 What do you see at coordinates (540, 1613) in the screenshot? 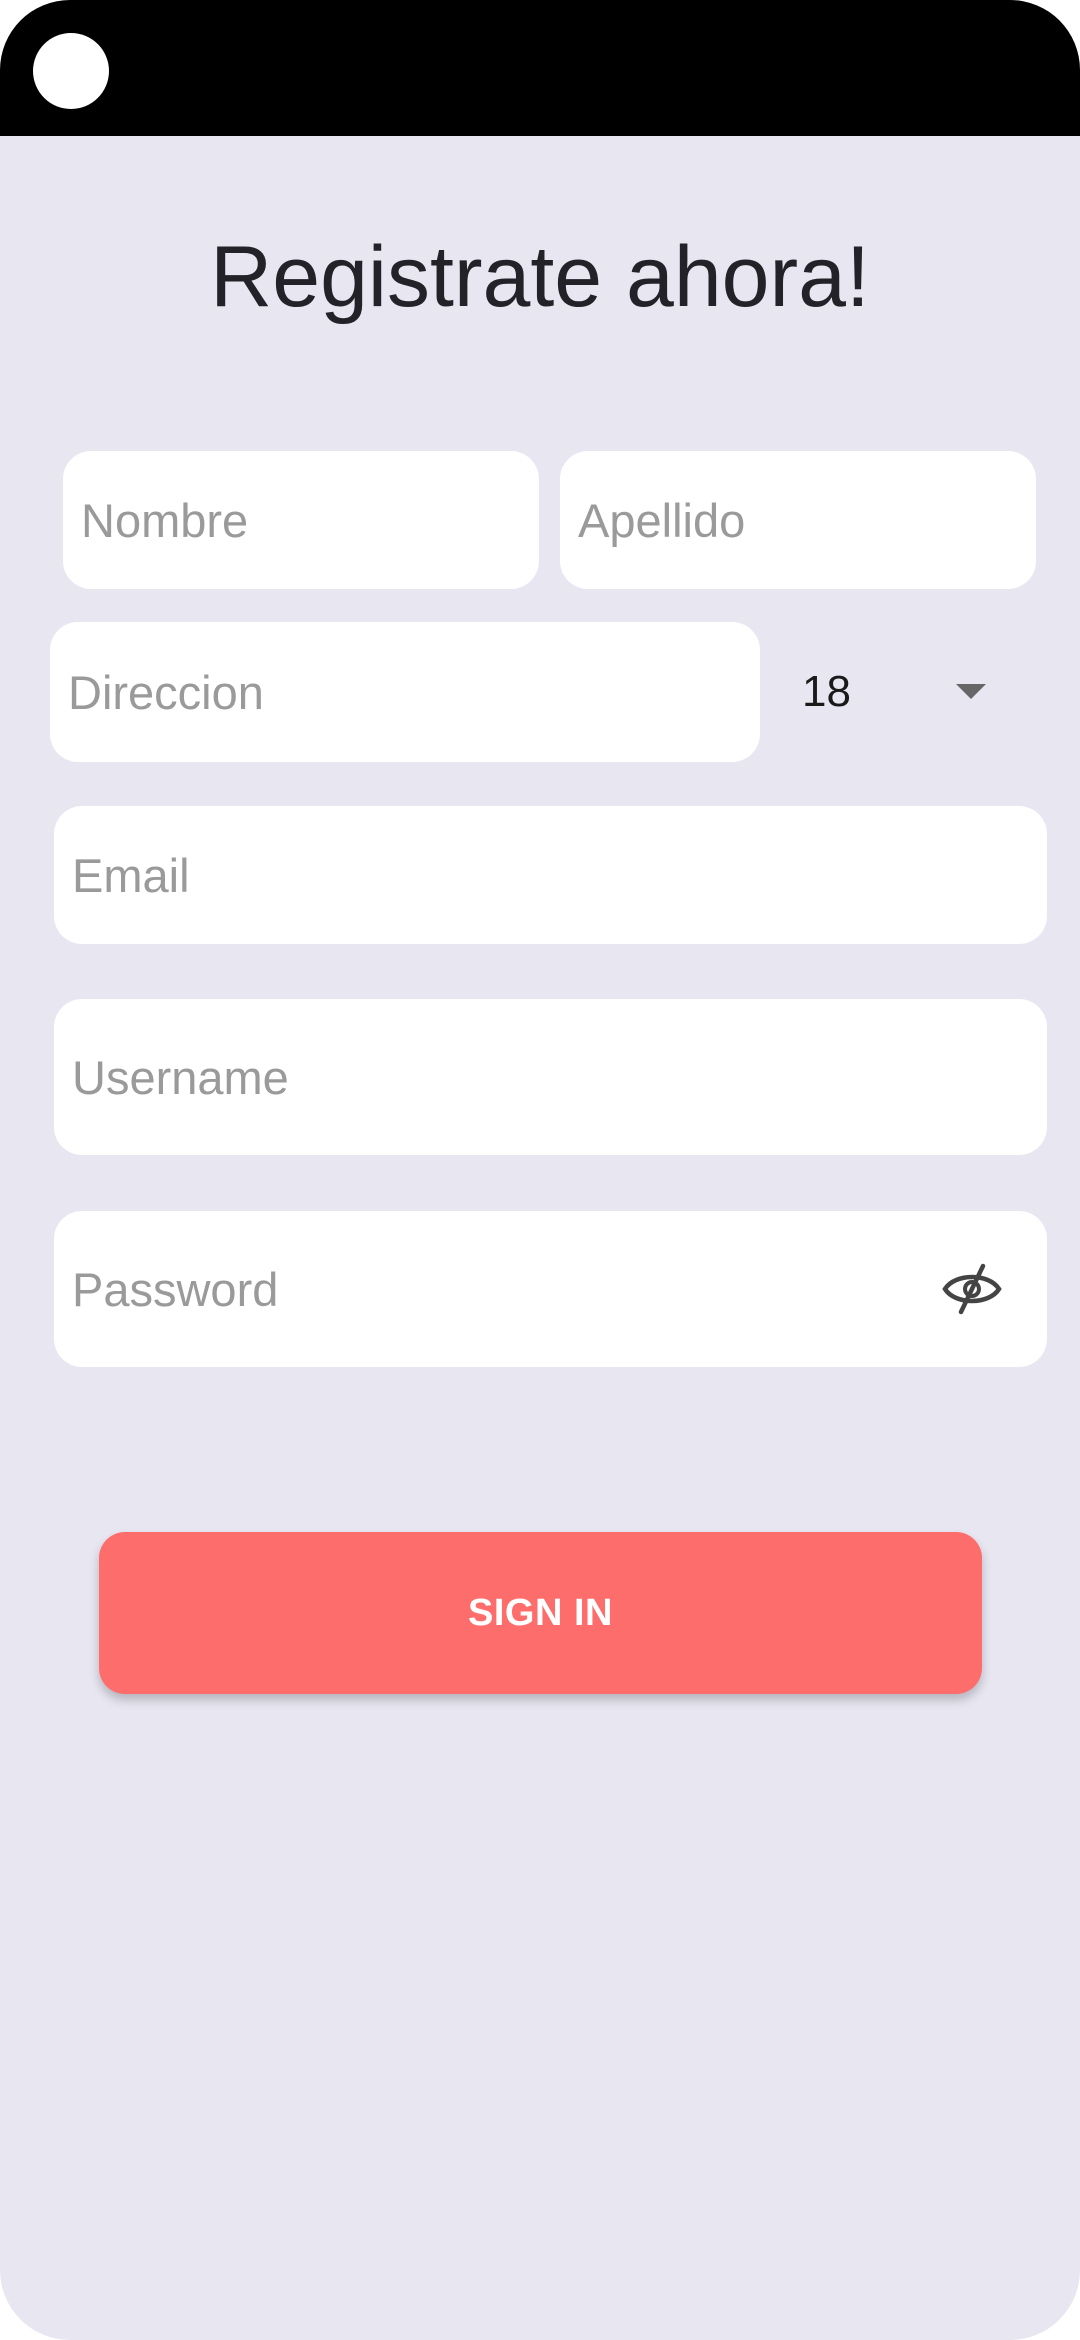
I see `sign-in-button: SIGN IN` at bounding box center [540, 1613].